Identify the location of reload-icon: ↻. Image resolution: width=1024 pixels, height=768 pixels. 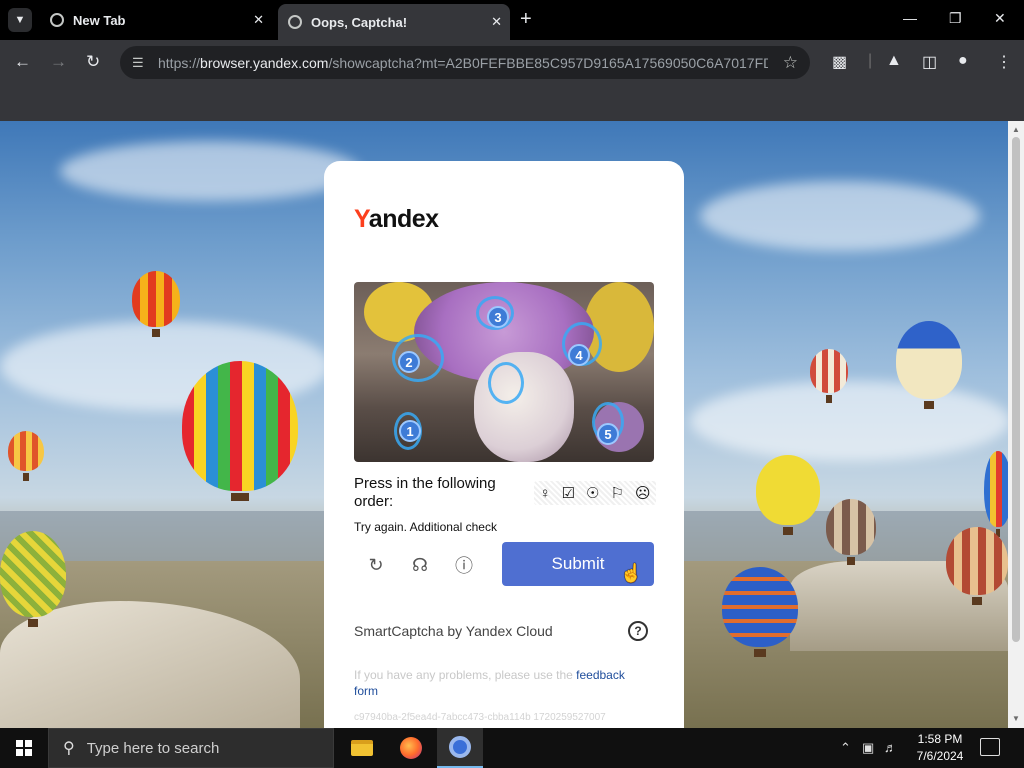
(93, 62).